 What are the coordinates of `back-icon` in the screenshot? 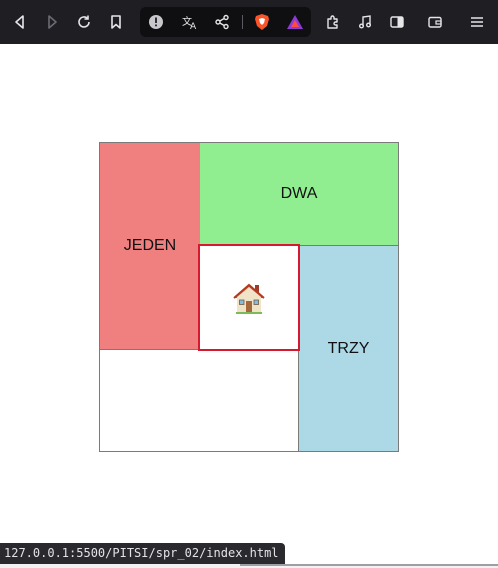 It's located at (20, 22).